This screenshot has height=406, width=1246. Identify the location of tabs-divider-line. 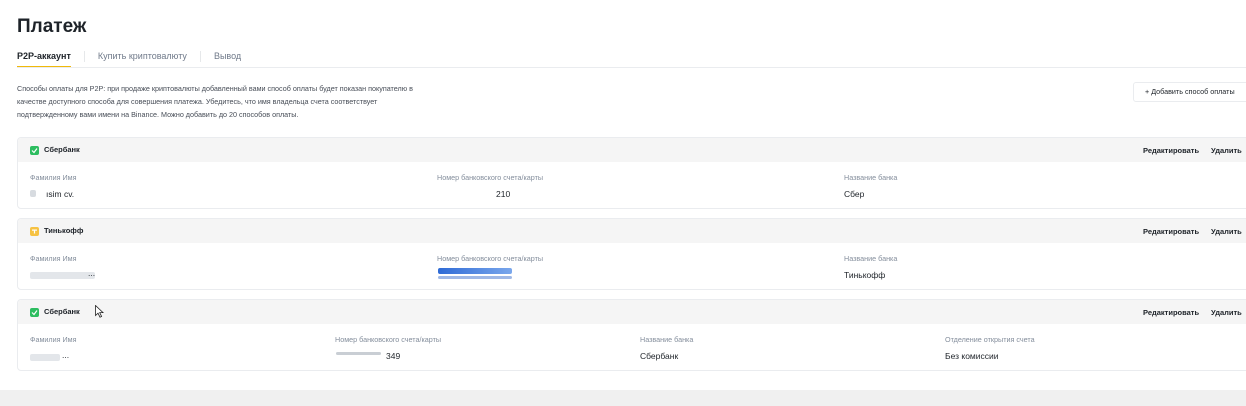
(631, 67).